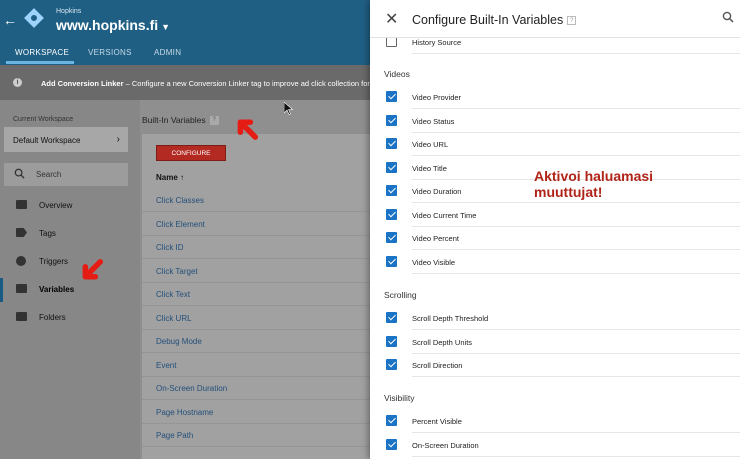  Describe the element at coordinates (179, 341) in the screenshot. I see `variable-link: Debug Mode` at that location.